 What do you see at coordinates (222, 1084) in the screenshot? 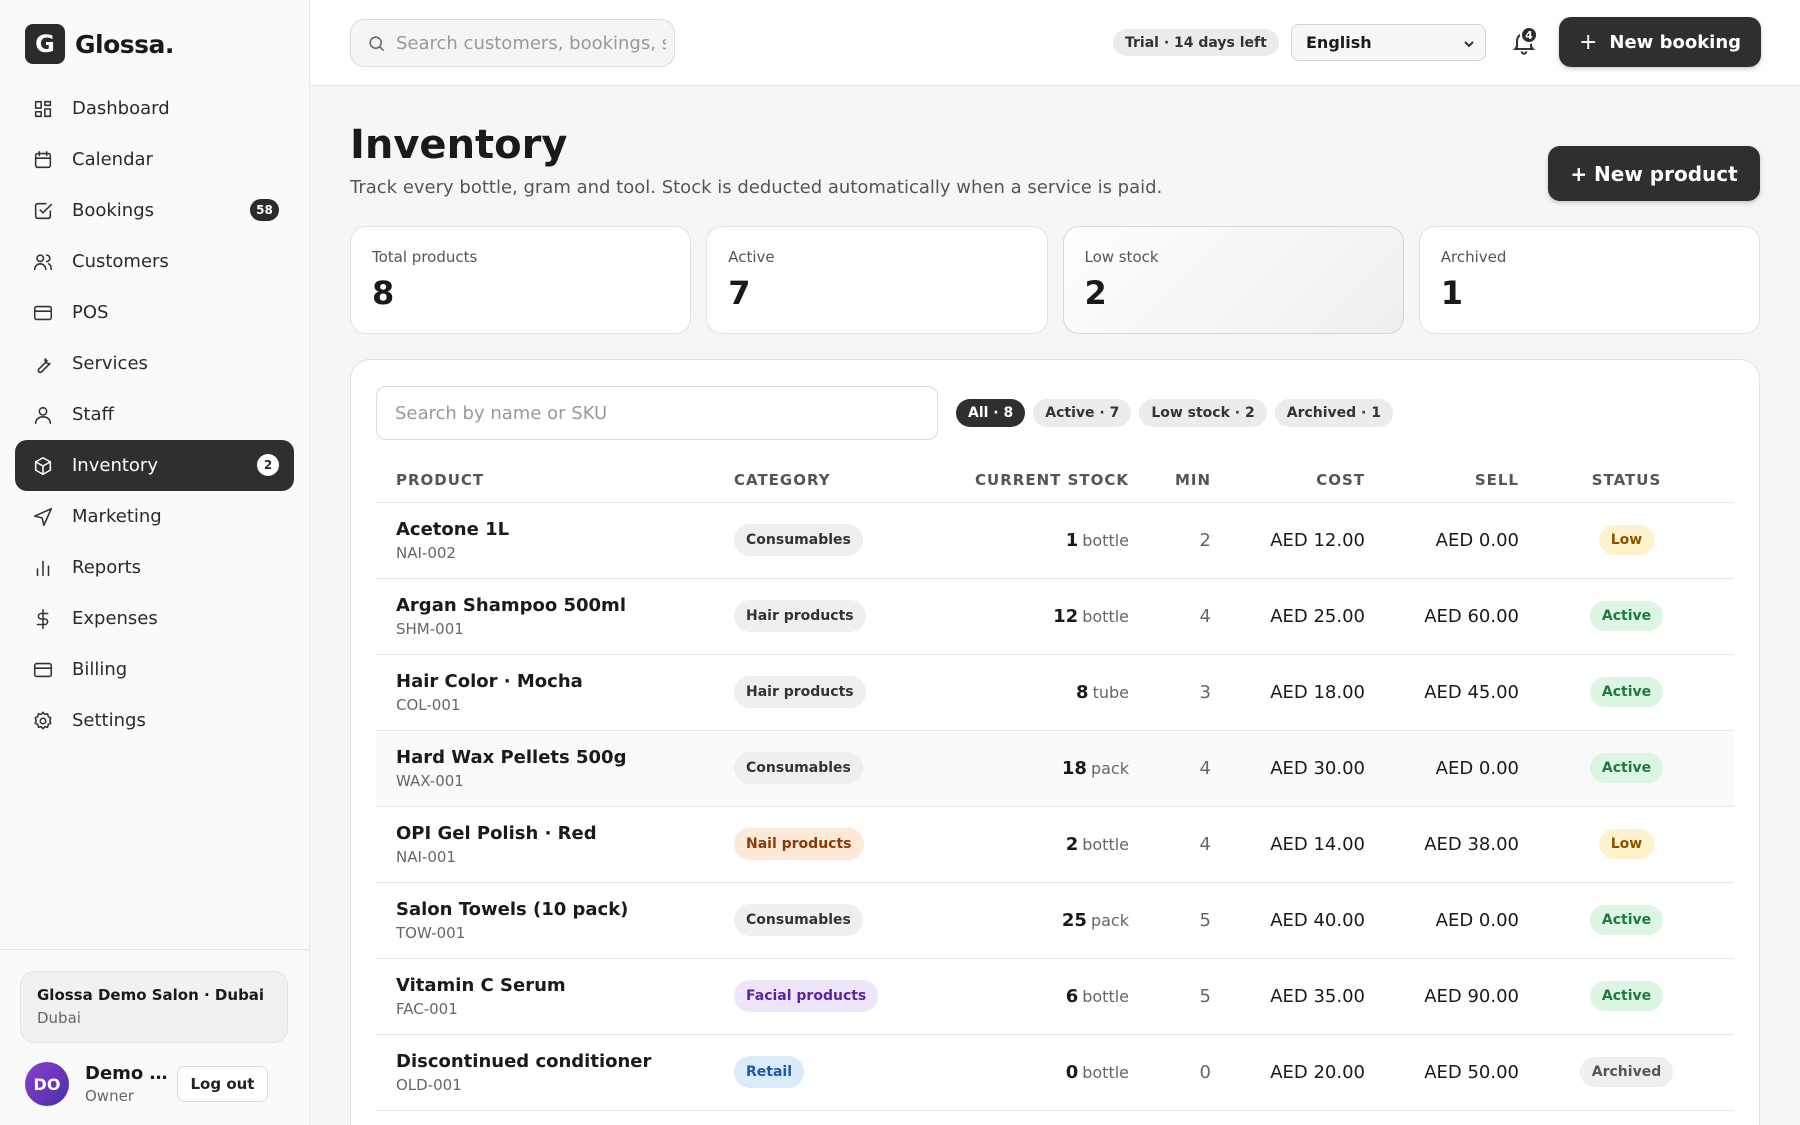
I see `logout-button: Log out` at bounding box center [222, 1084].